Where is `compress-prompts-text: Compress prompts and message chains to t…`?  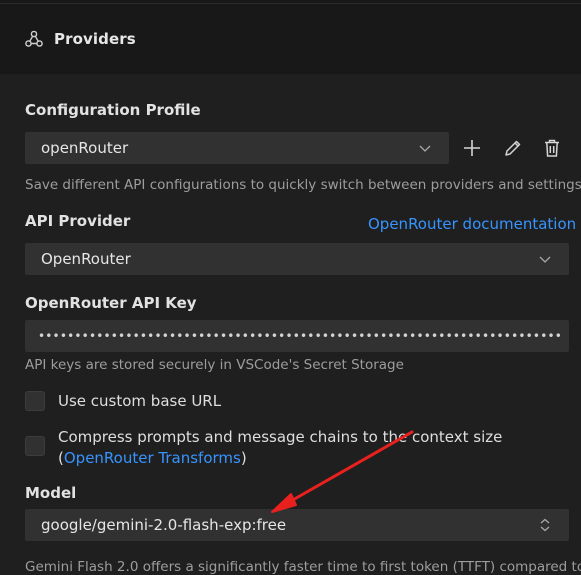
compress-prompts-text: Compress prompts and message chains to t… is located at coordinates (280, 437).